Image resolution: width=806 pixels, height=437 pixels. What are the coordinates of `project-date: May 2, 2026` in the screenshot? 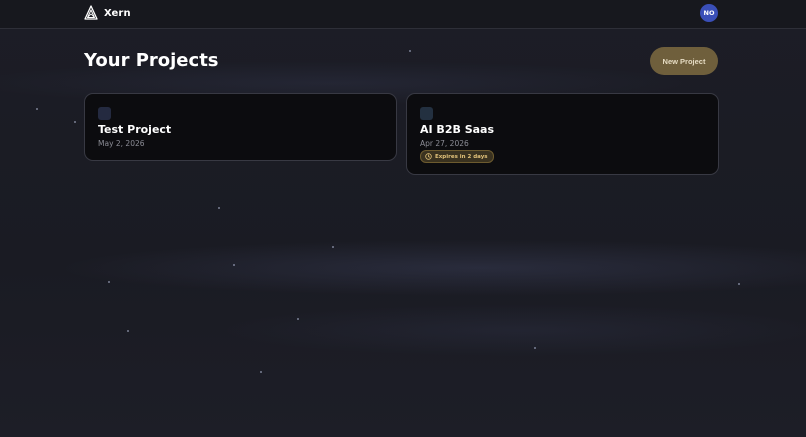 It's located at (121, 143).